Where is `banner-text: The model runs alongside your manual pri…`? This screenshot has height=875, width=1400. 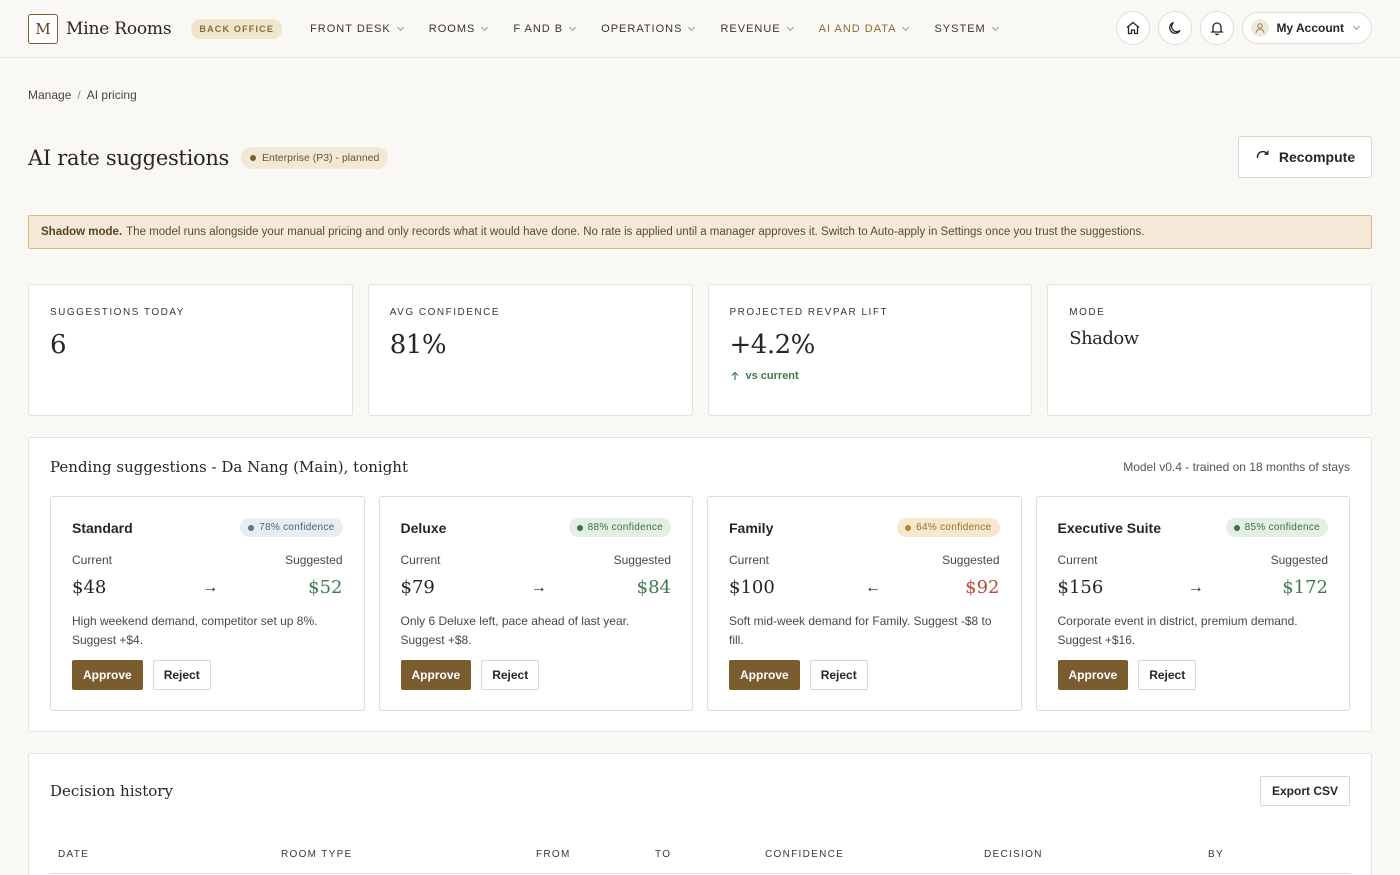 banner-text: The model runs alongside your manual pri… is located at coordinates (635, 232).